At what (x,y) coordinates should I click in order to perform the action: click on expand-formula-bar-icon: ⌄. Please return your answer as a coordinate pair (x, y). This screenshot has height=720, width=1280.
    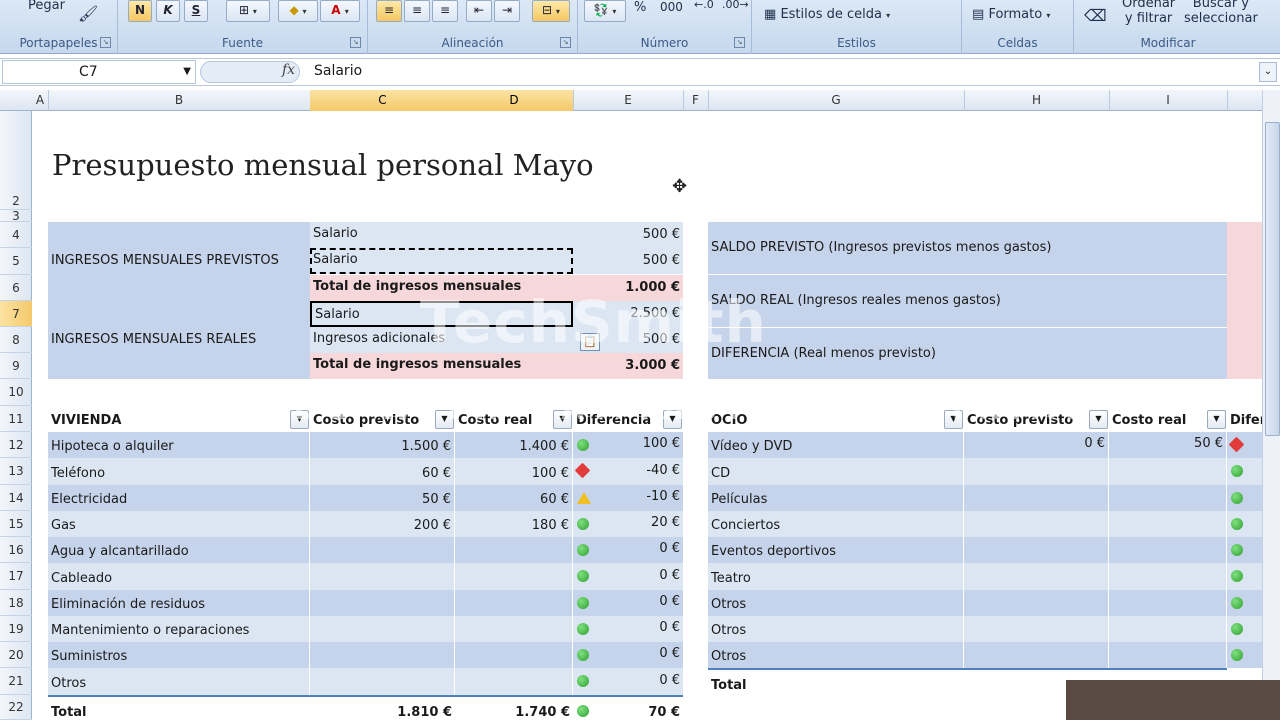
    Looking at the image, I should click on (1268, 72).